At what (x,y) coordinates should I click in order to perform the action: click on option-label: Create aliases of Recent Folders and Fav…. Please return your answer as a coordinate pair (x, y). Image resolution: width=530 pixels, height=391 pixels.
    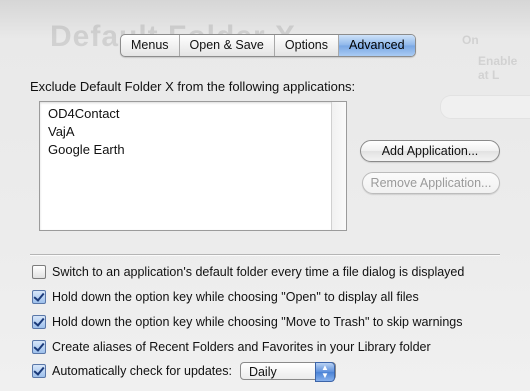
    Looking at the image, I should click on (241, 347).